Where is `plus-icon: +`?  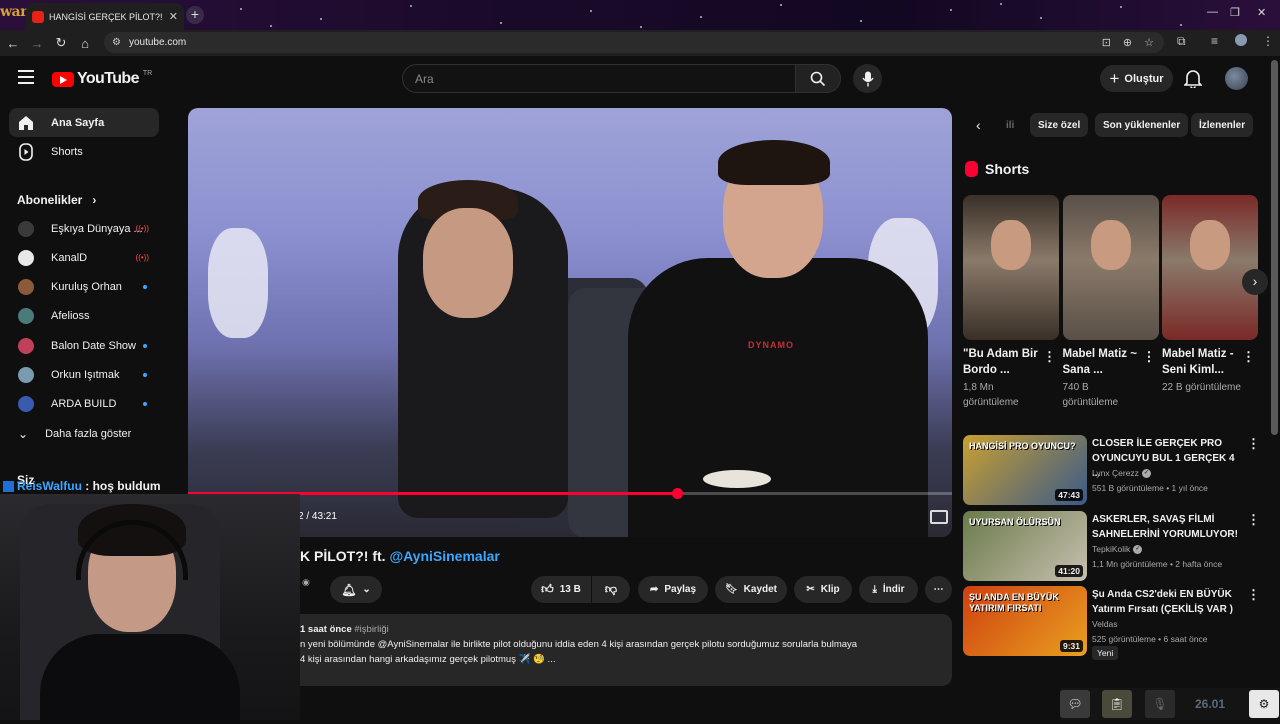
plus-icon: + is located at coordinates (1114, 78).